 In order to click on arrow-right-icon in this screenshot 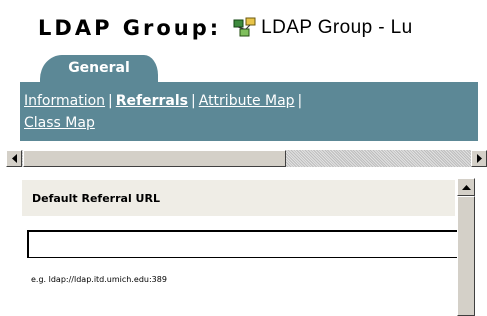, I will do `click(479, 158)`.